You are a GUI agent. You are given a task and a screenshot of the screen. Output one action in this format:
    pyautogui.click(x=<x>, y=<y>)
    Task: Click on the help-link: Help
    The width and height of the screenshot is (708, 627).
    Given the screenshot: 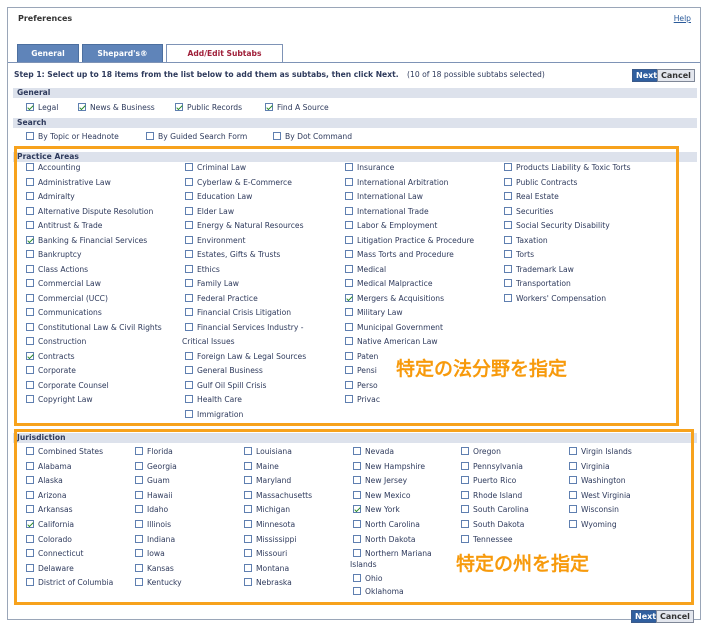 What is the action you would take?
    pyautogui.click(x=682, y=18)
    